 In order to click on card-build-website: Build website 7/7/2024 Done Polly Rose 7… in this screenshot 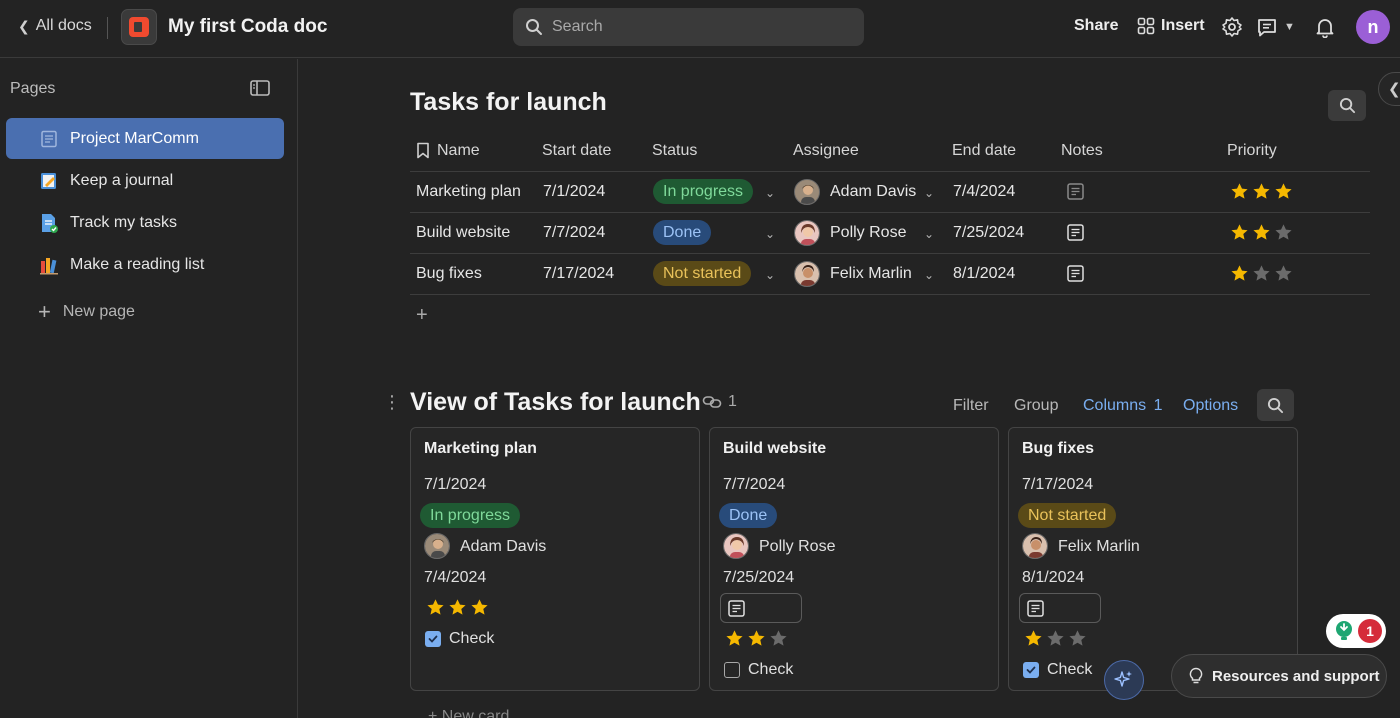, I will do `click(854, 559)`.